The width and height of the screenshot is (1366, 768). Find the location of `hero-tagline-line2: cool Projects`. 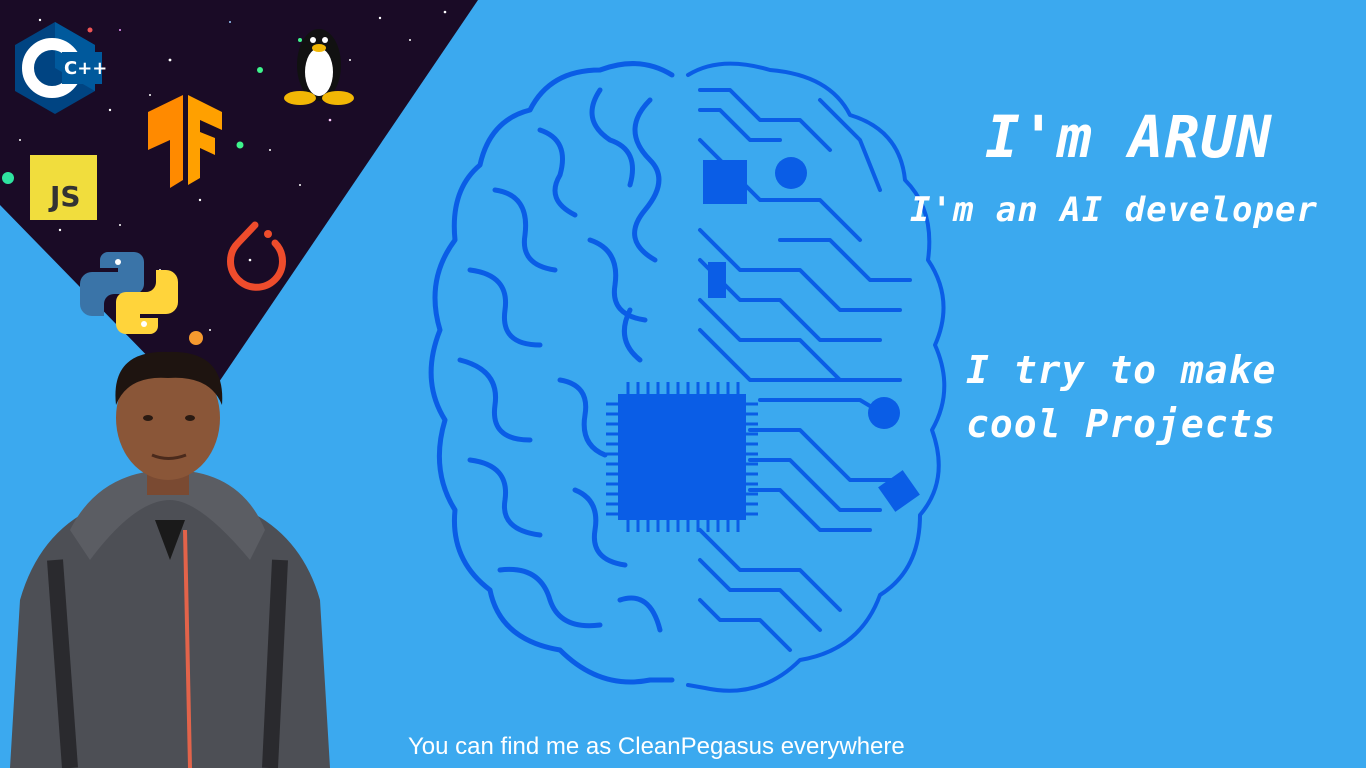

hero-tagline-line2: cool Projects is located at coordinates (1121, 424).